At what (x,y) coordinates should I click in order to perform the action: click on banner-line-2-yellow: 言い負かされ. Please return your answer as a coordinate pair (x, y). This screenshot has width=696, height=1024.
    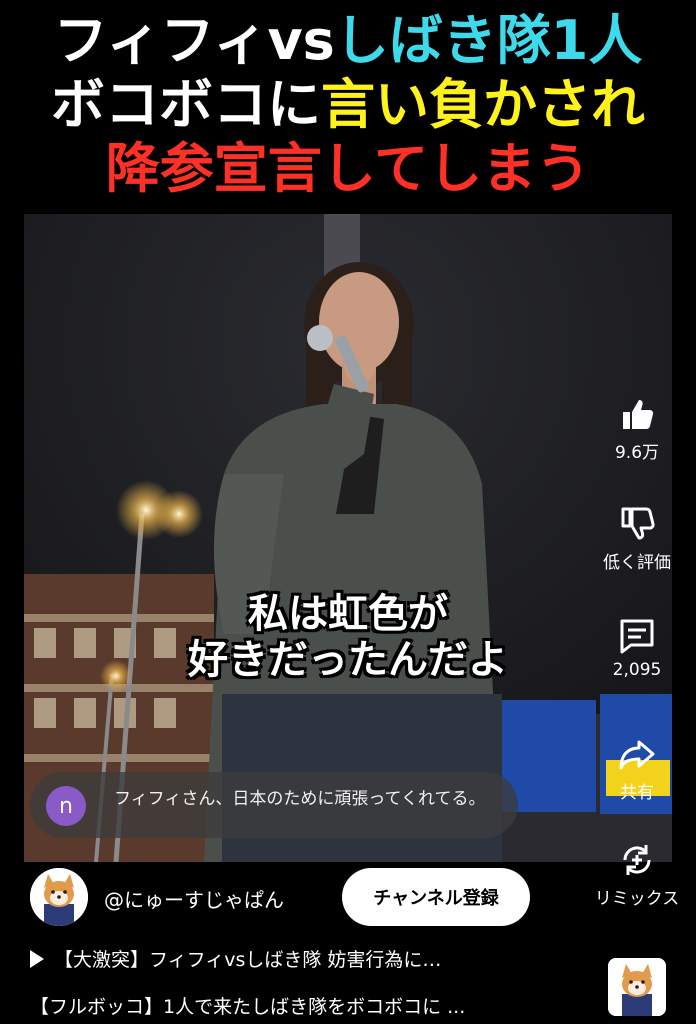
    Looking at the image, I should click on (483, 104).